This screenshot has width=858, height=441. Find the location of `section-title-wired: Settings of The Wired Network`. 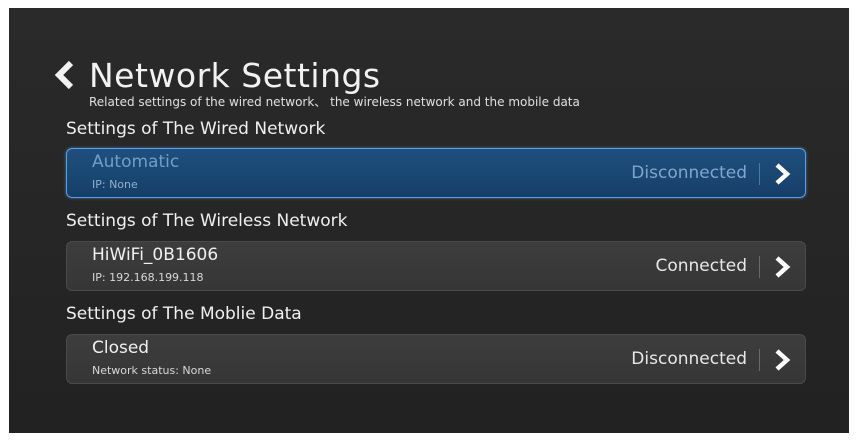

section-title-wired: Settings of The Wired Network is located at coordinates (196, 129).